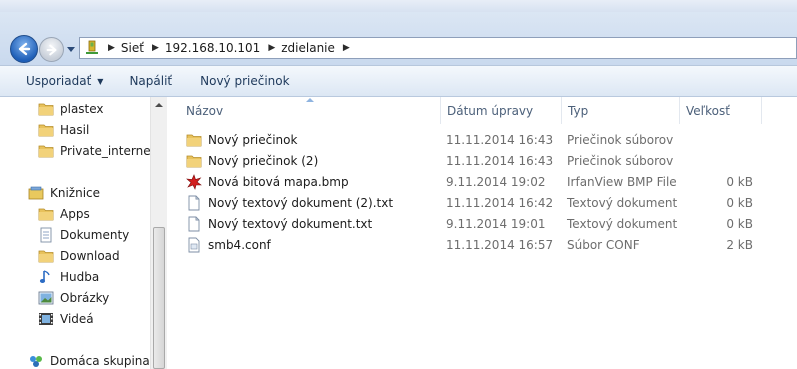 This screenshot has width=797, height=369. What do you see at coordinates (496, 181) in the screenshot?
I see `file-date: 9.11.2014 19:02` at bounding box center [496, 181].